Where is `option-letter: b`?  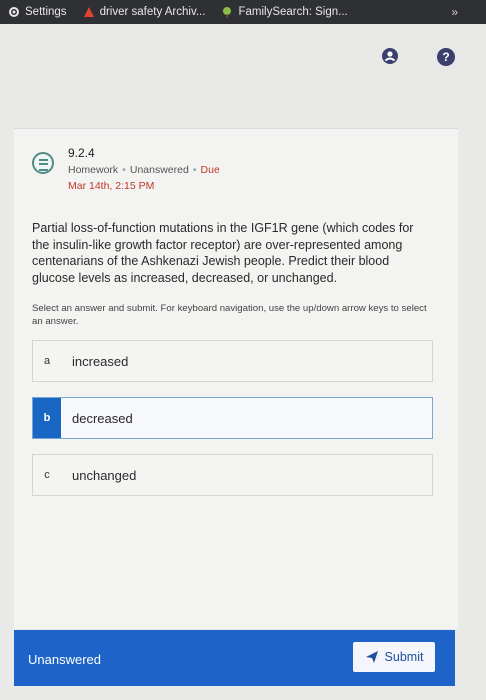
option-letter: b is located at coordinates (47, 418).